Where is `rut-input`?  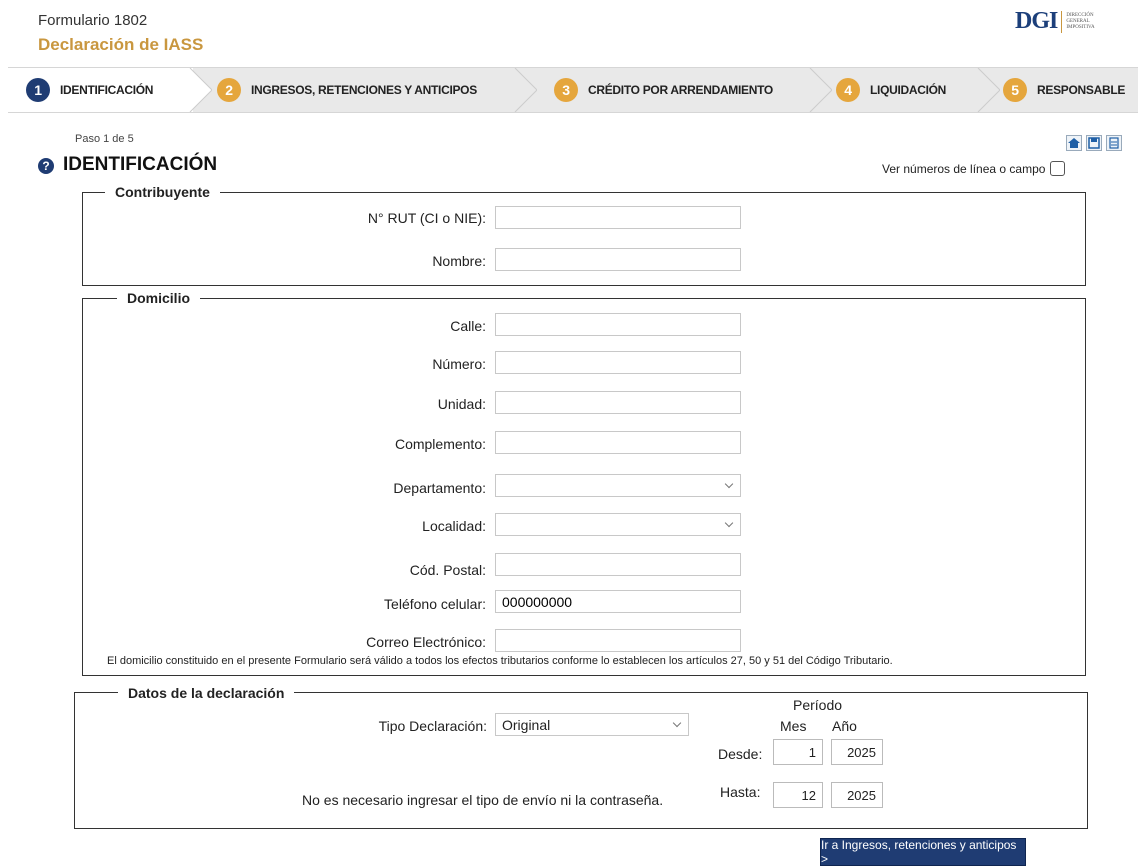 rut-input is located at coordinates (618, 217).